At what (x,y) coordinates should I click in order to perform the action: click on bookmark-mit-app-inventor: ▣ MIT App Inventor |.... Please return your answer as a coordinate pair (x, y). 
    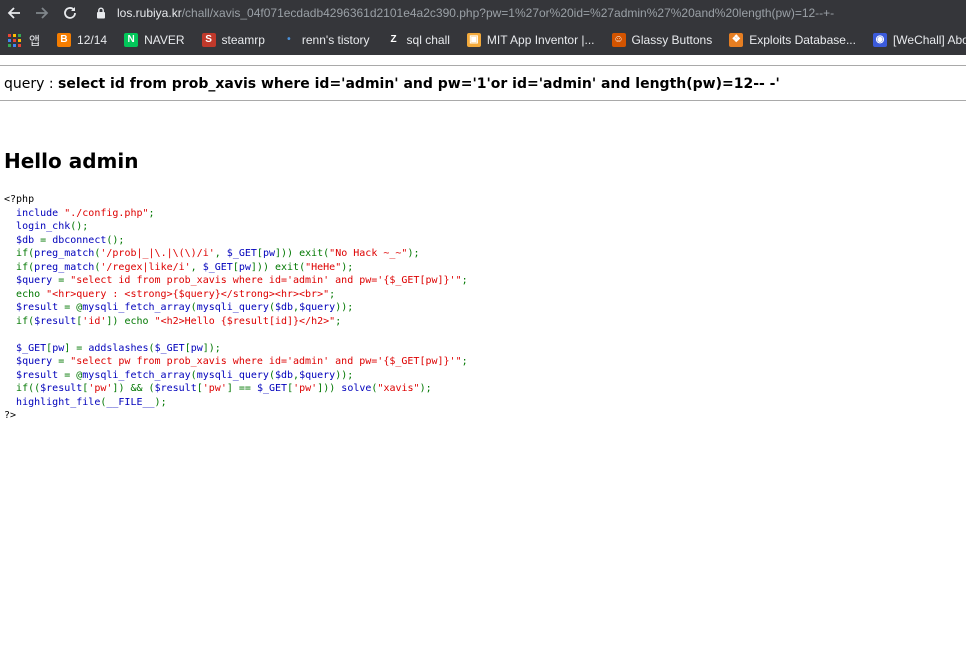
    Looking at the image, I should click on (530, 40).